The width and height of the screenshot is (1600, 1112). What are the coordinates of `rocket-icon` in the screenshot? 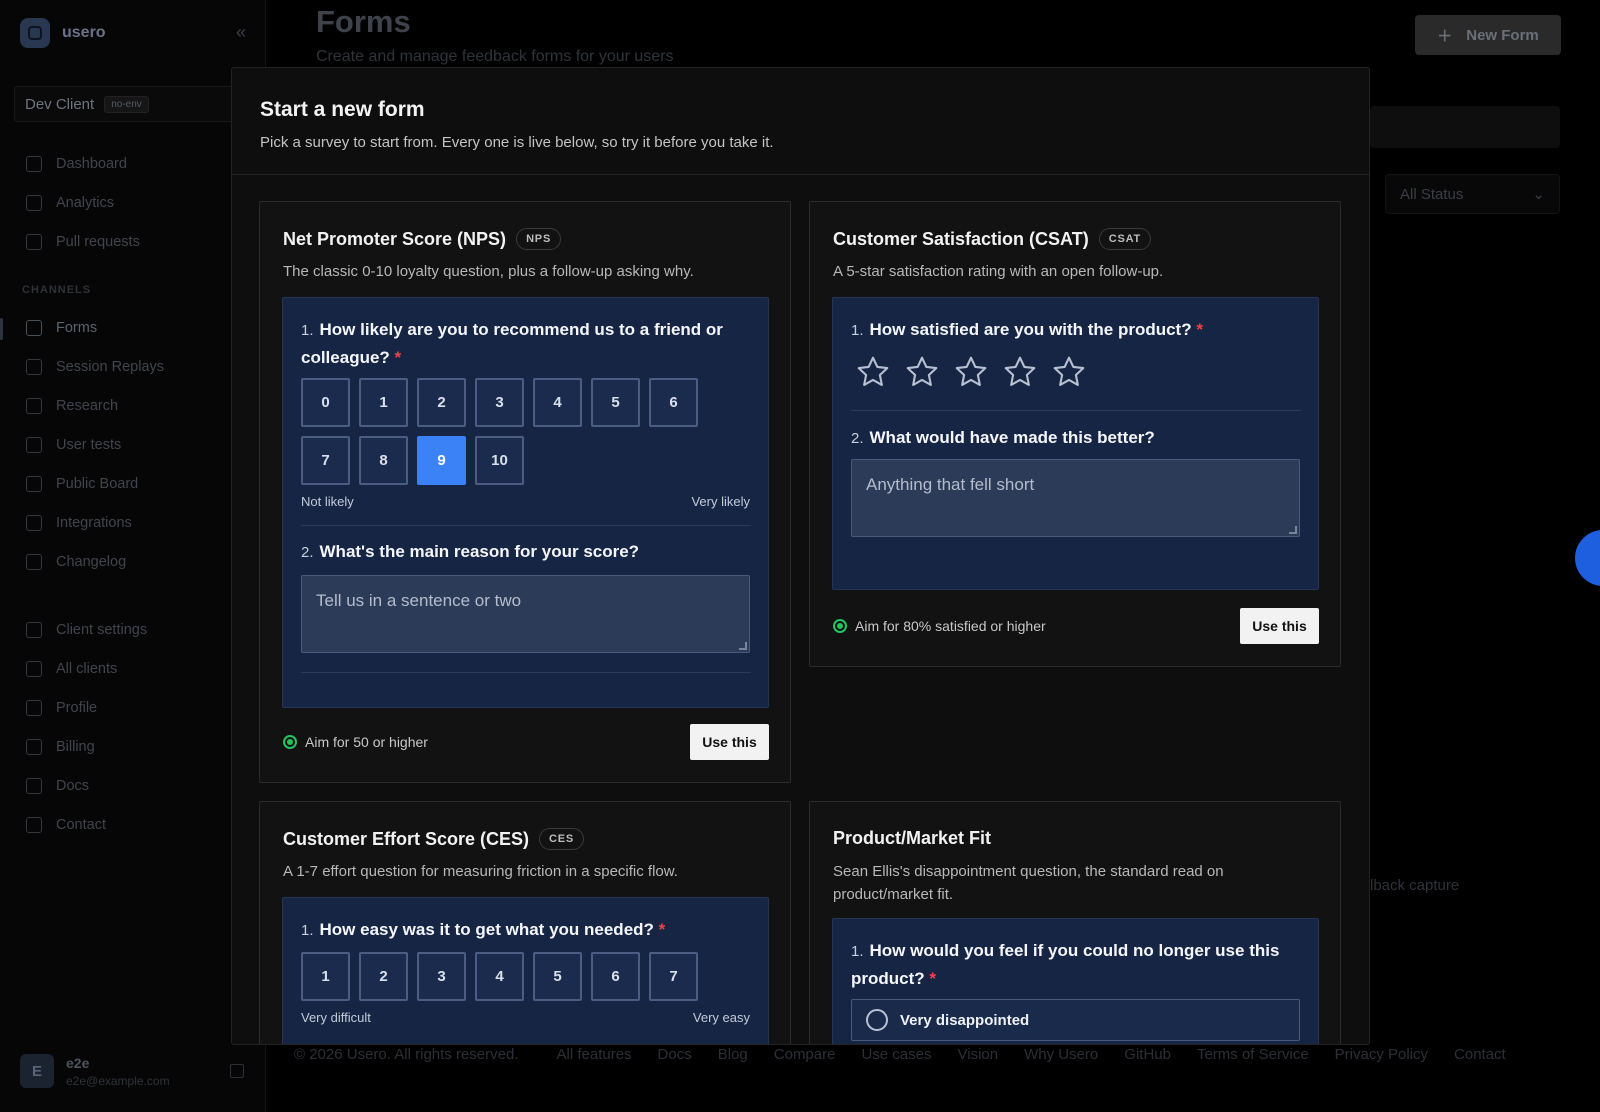 It's located at (34, 562).